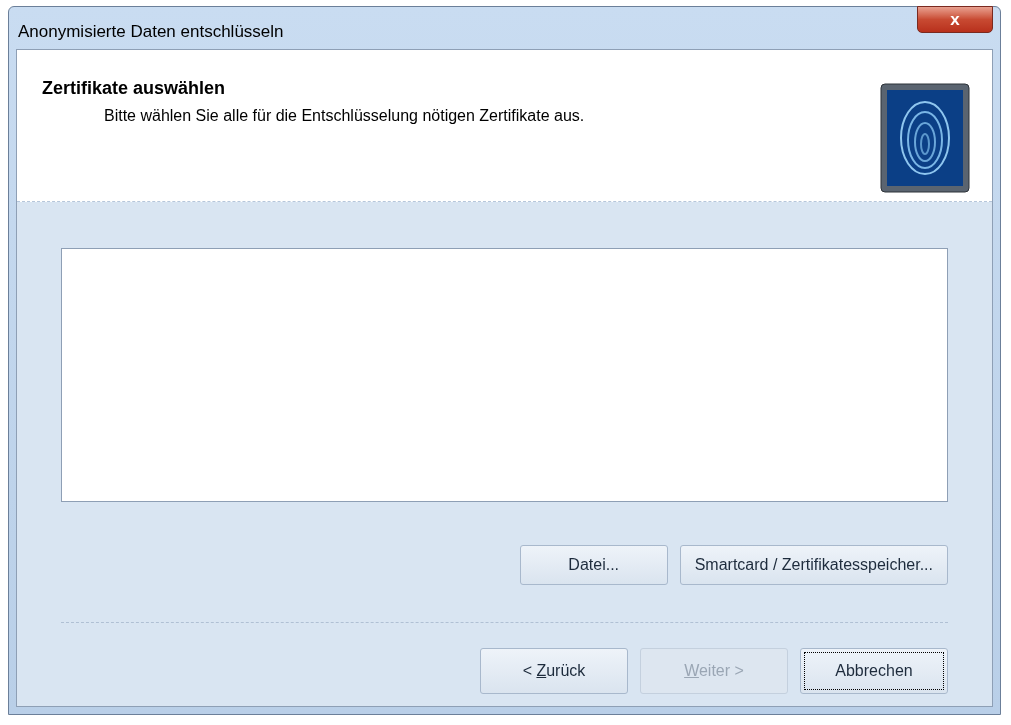 The width and height of the screenshot is (1011, 725). I want to click on window-title: Anonymisierte Daten entschlüsseln, so click(151, 32).